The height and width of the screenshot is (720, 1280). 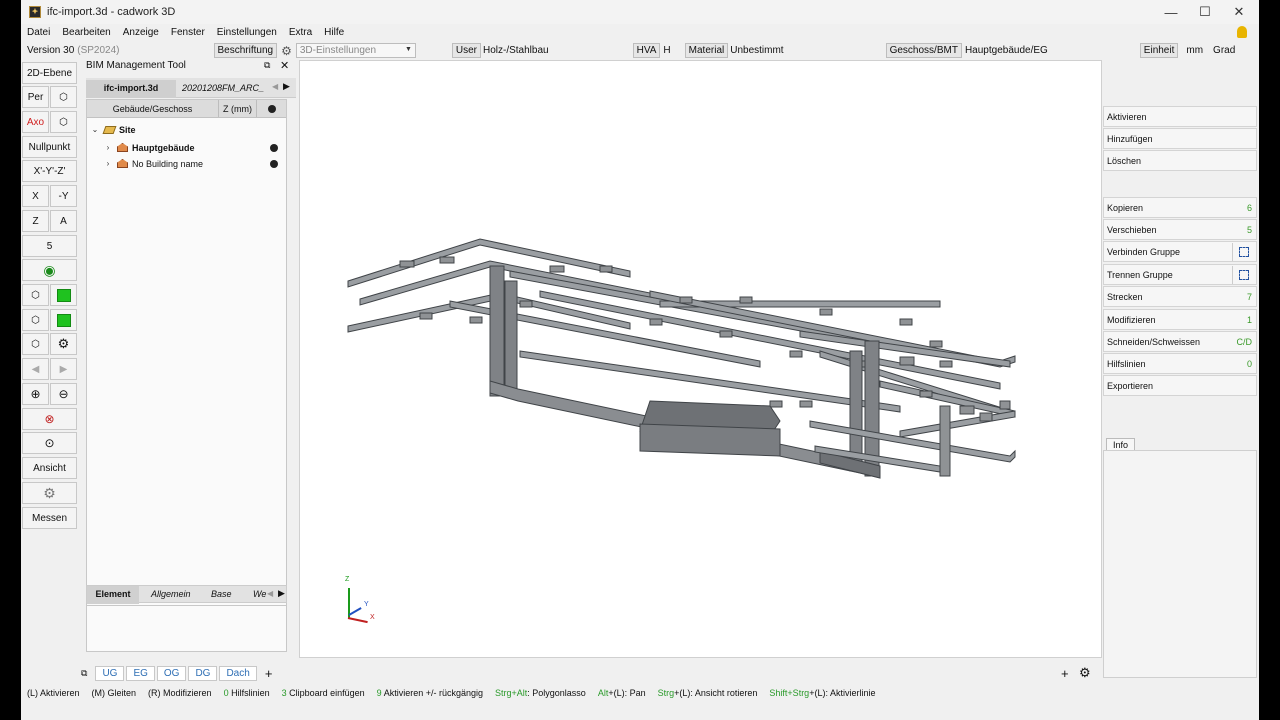 I want to click on tree-row-site: ⌄ Site, so click(x=186, y=129).